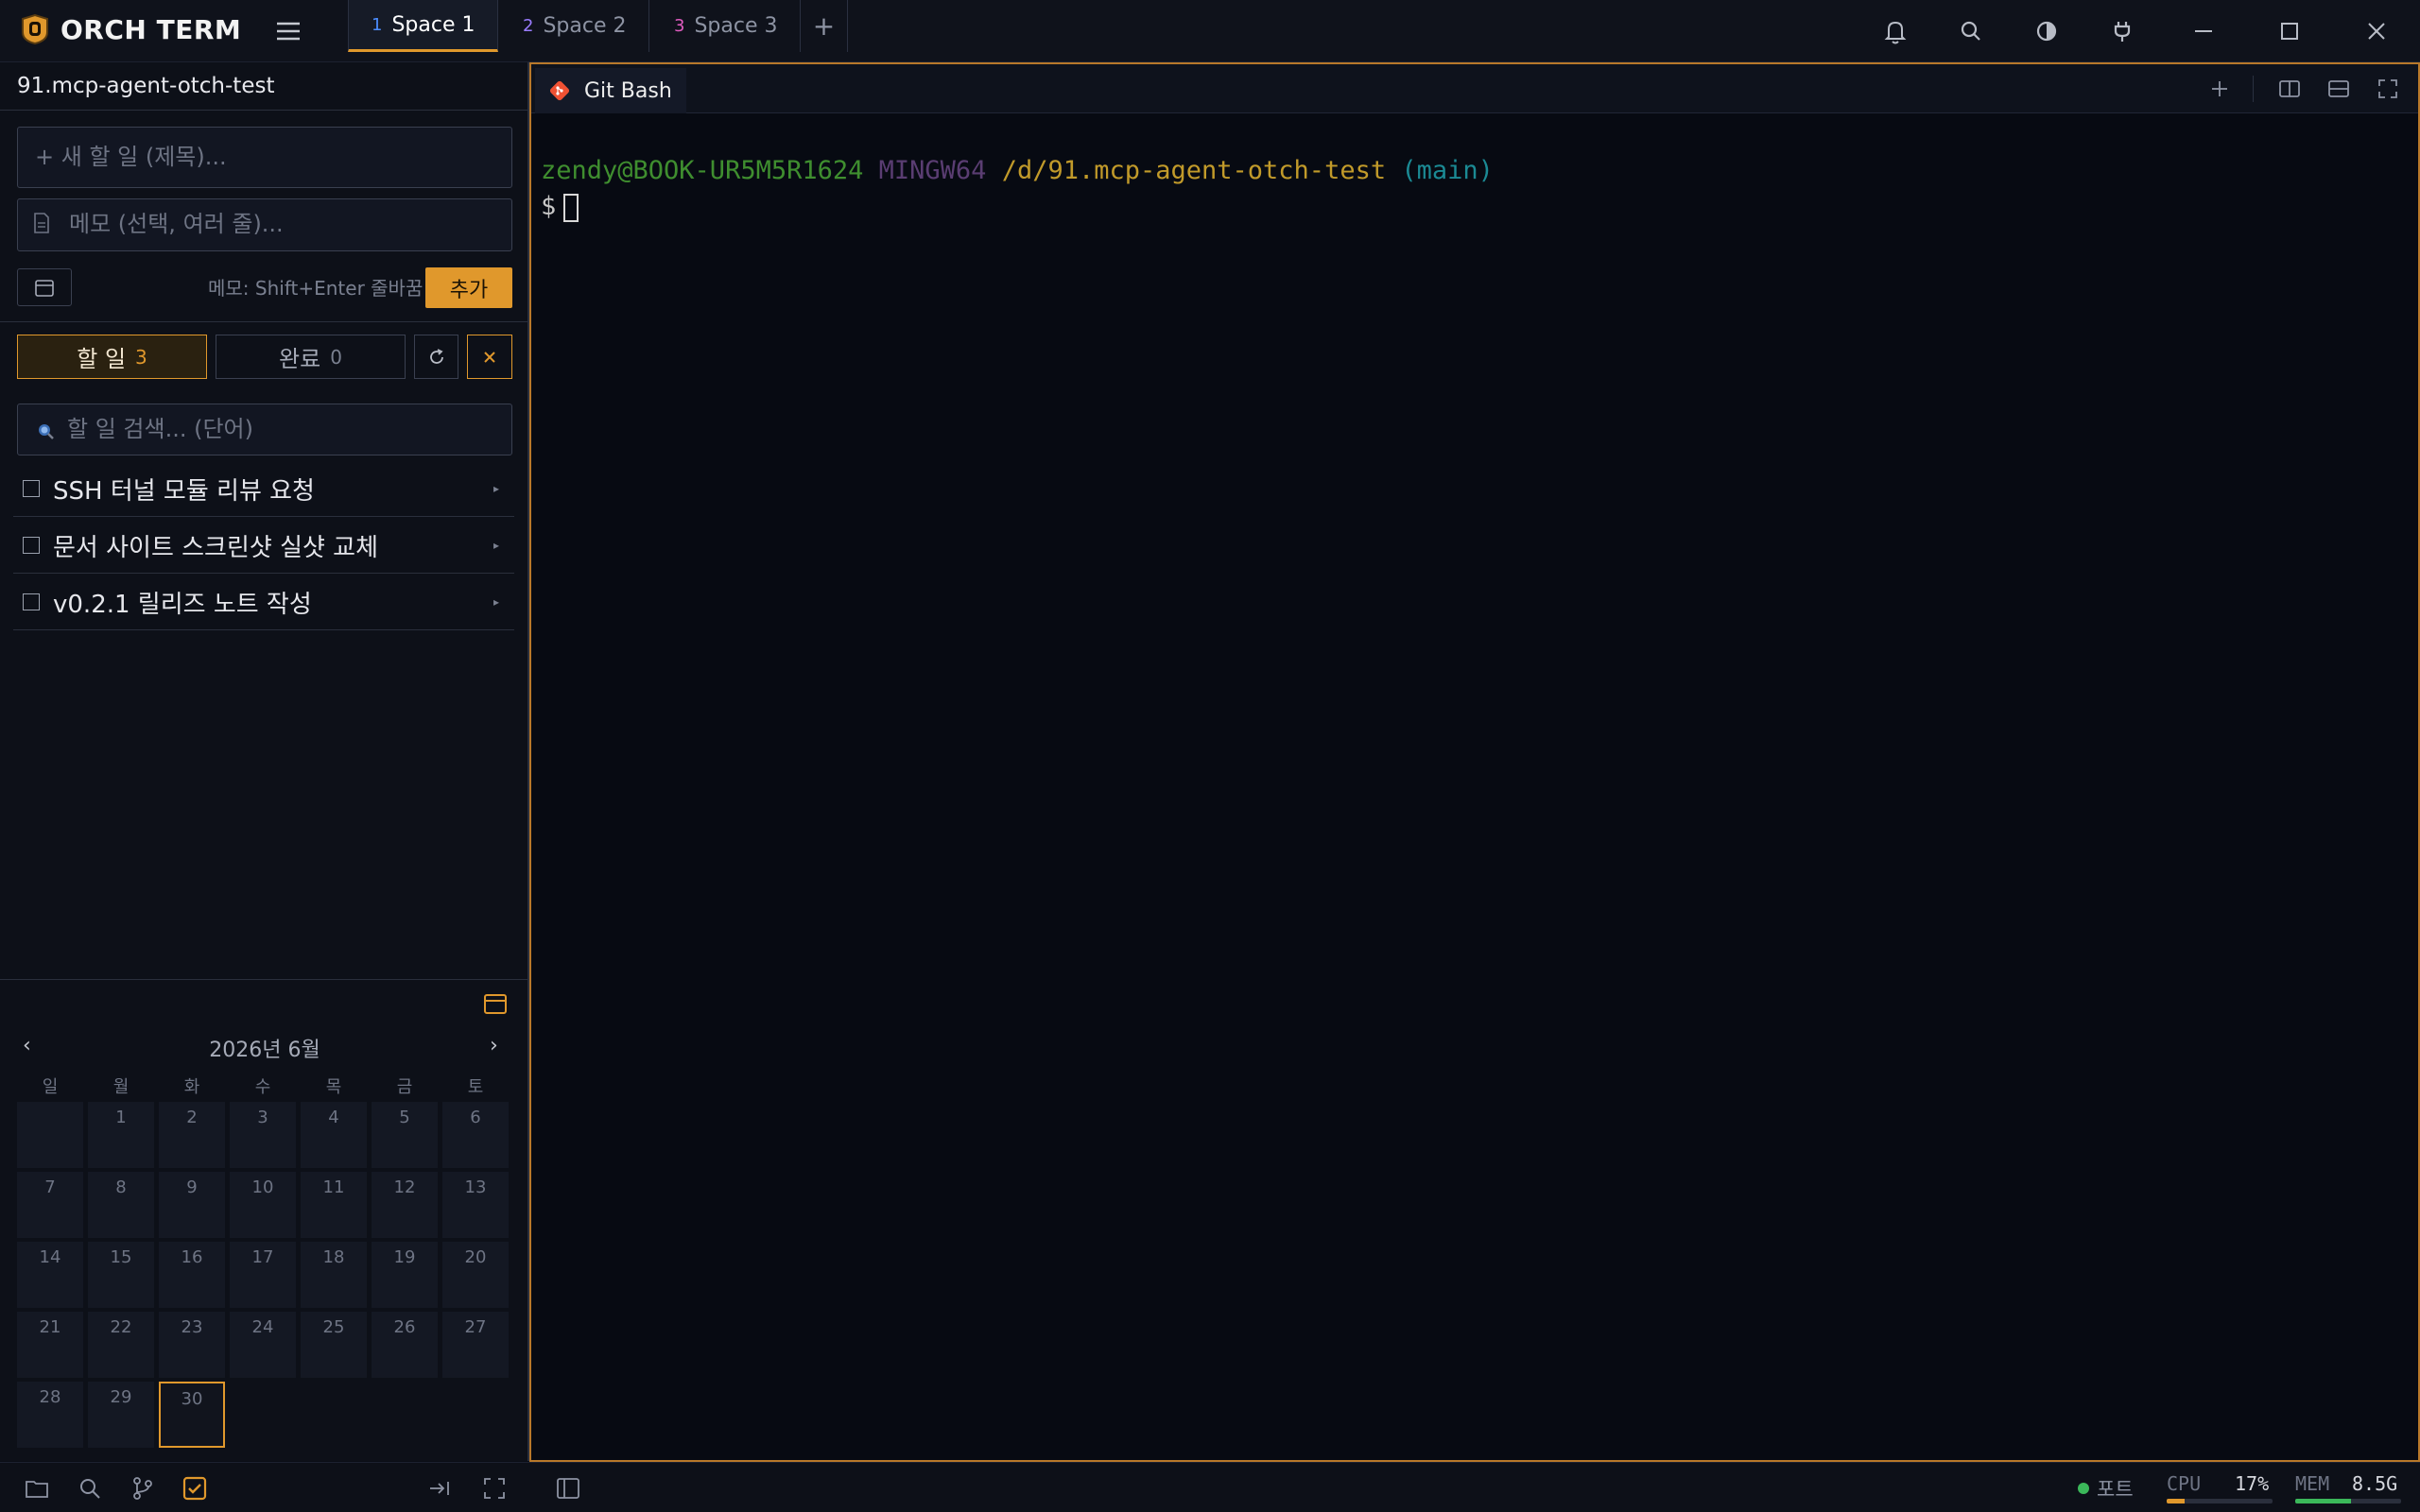 Image resolution: width=2420 pixels, height=1512 pixels. What do you see at coordinates (192, 1135) in the screenshot?
I see `calendar-day: 2` at bounding box center [192, 1135].